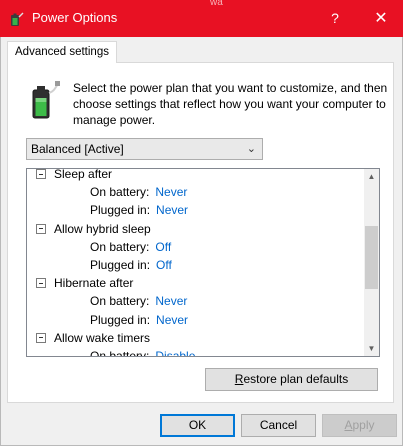 The height and width of the screenshot is (446, 403). Describe the element at coordinates (195, 247) in the screenshot. I see `tree-setting: On battery: Off` at that location.